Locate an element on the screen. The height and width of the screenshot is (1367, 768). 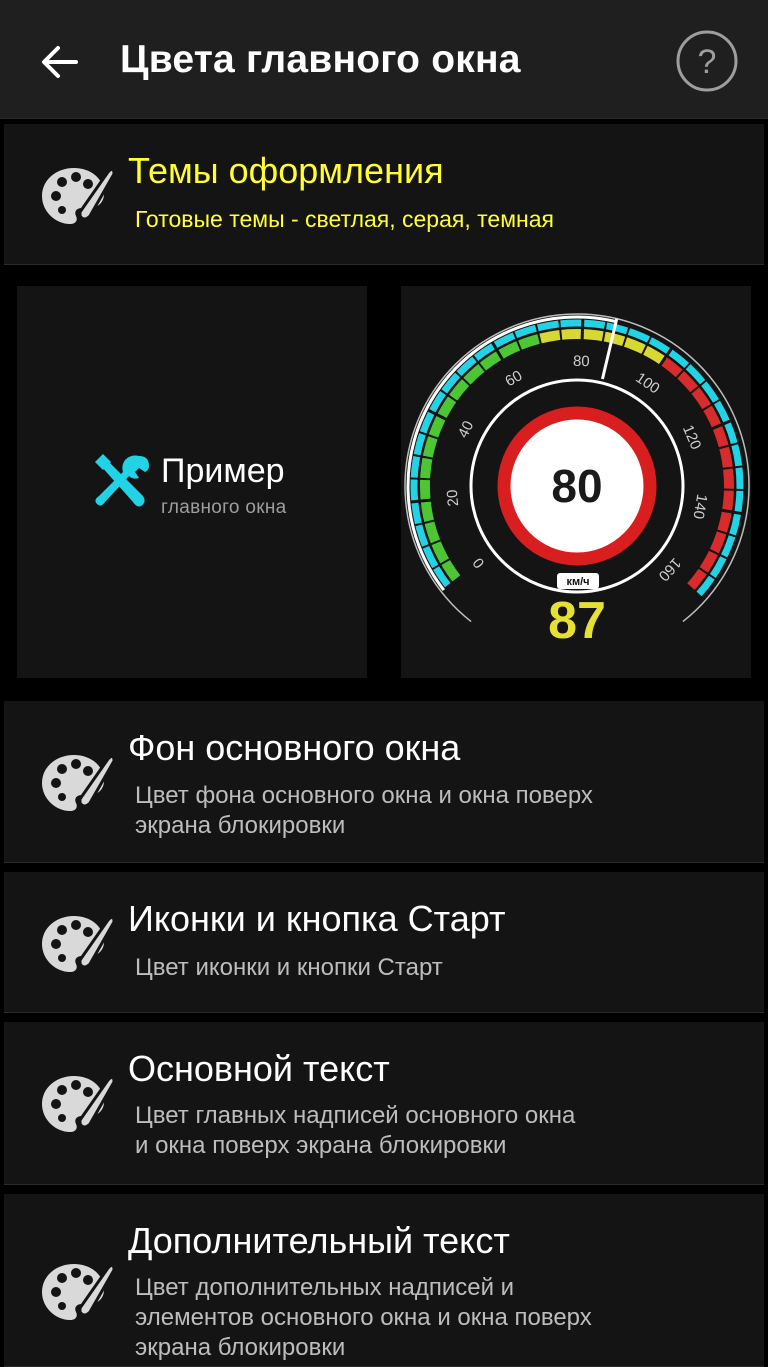
current-speed: 87 is located at coordinates (577, 621).